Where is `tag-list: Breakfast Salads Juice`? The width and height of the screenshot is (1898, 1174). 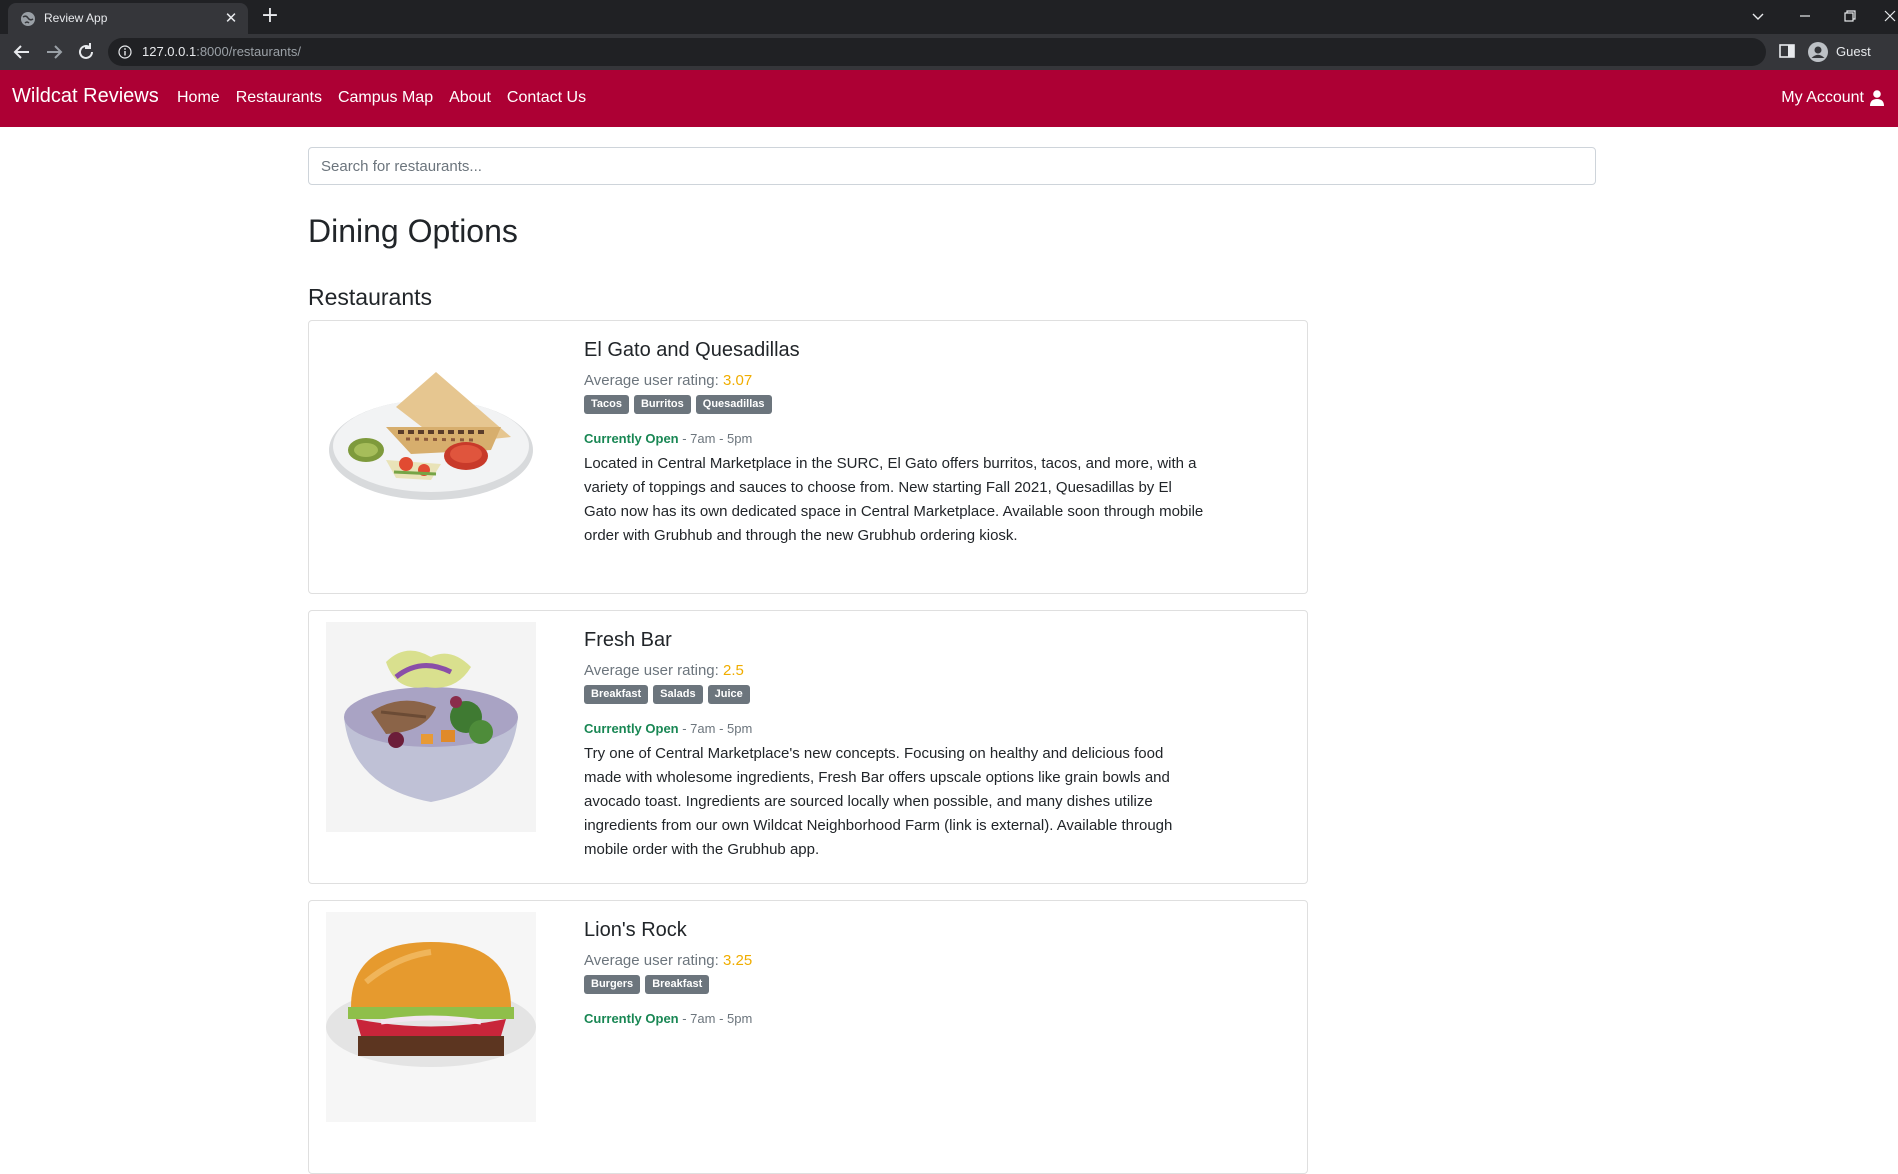 tag-list: Breakfast Salads Juice is located at coordinates (894, 694).